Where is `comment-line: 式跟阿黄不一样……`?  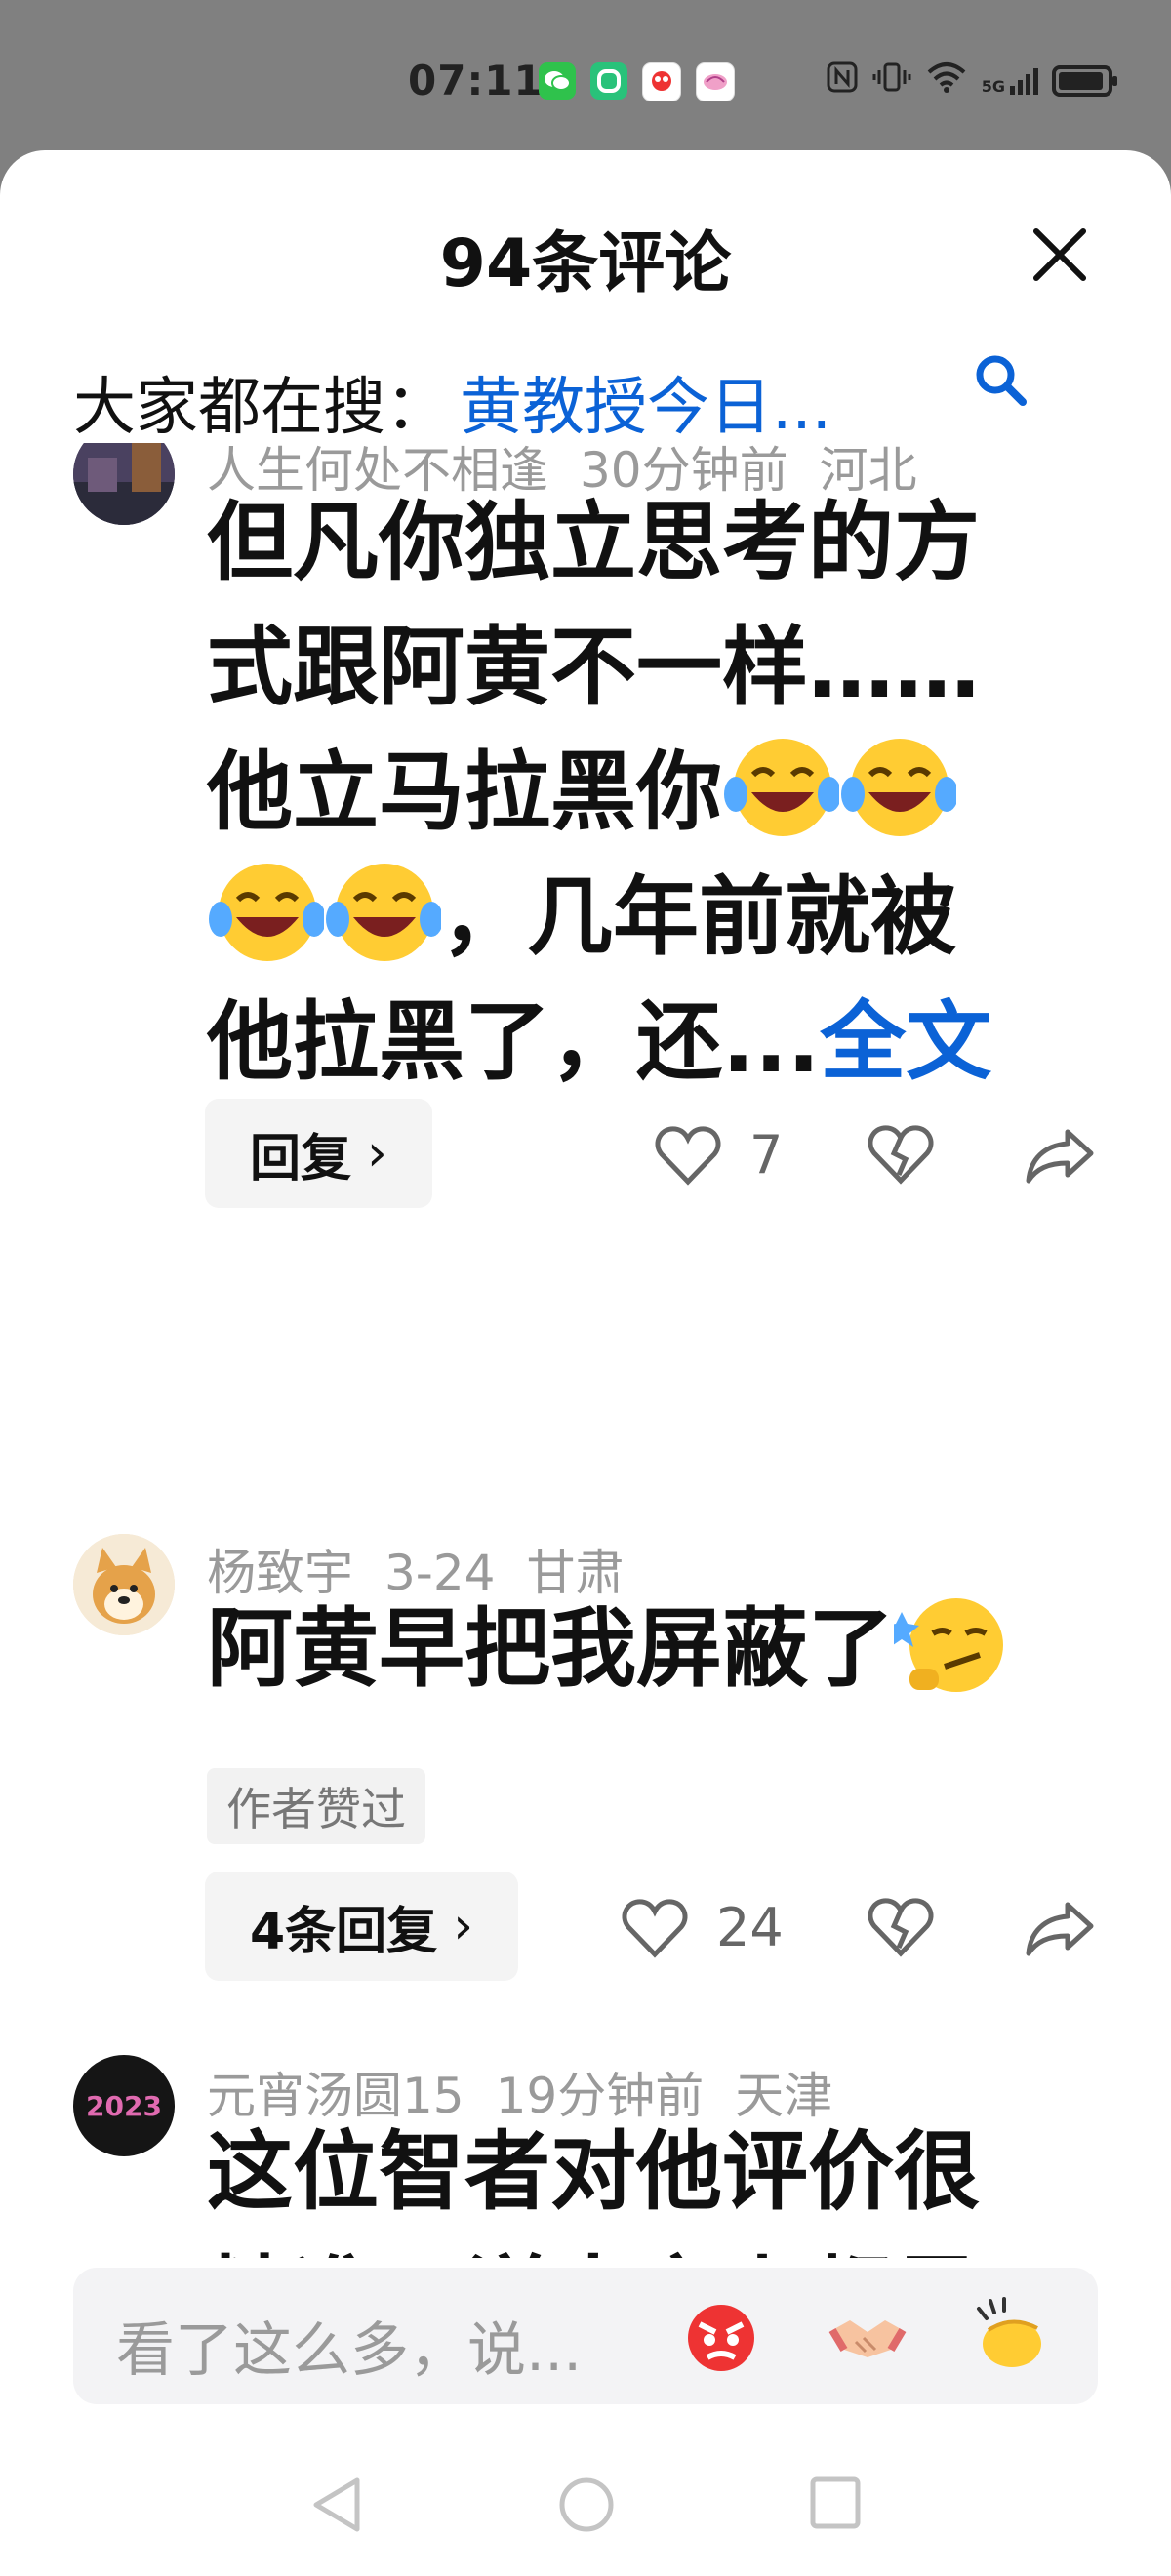
comment-line: 式跟阿黄不一样…… is located at coordinates (594, 667).